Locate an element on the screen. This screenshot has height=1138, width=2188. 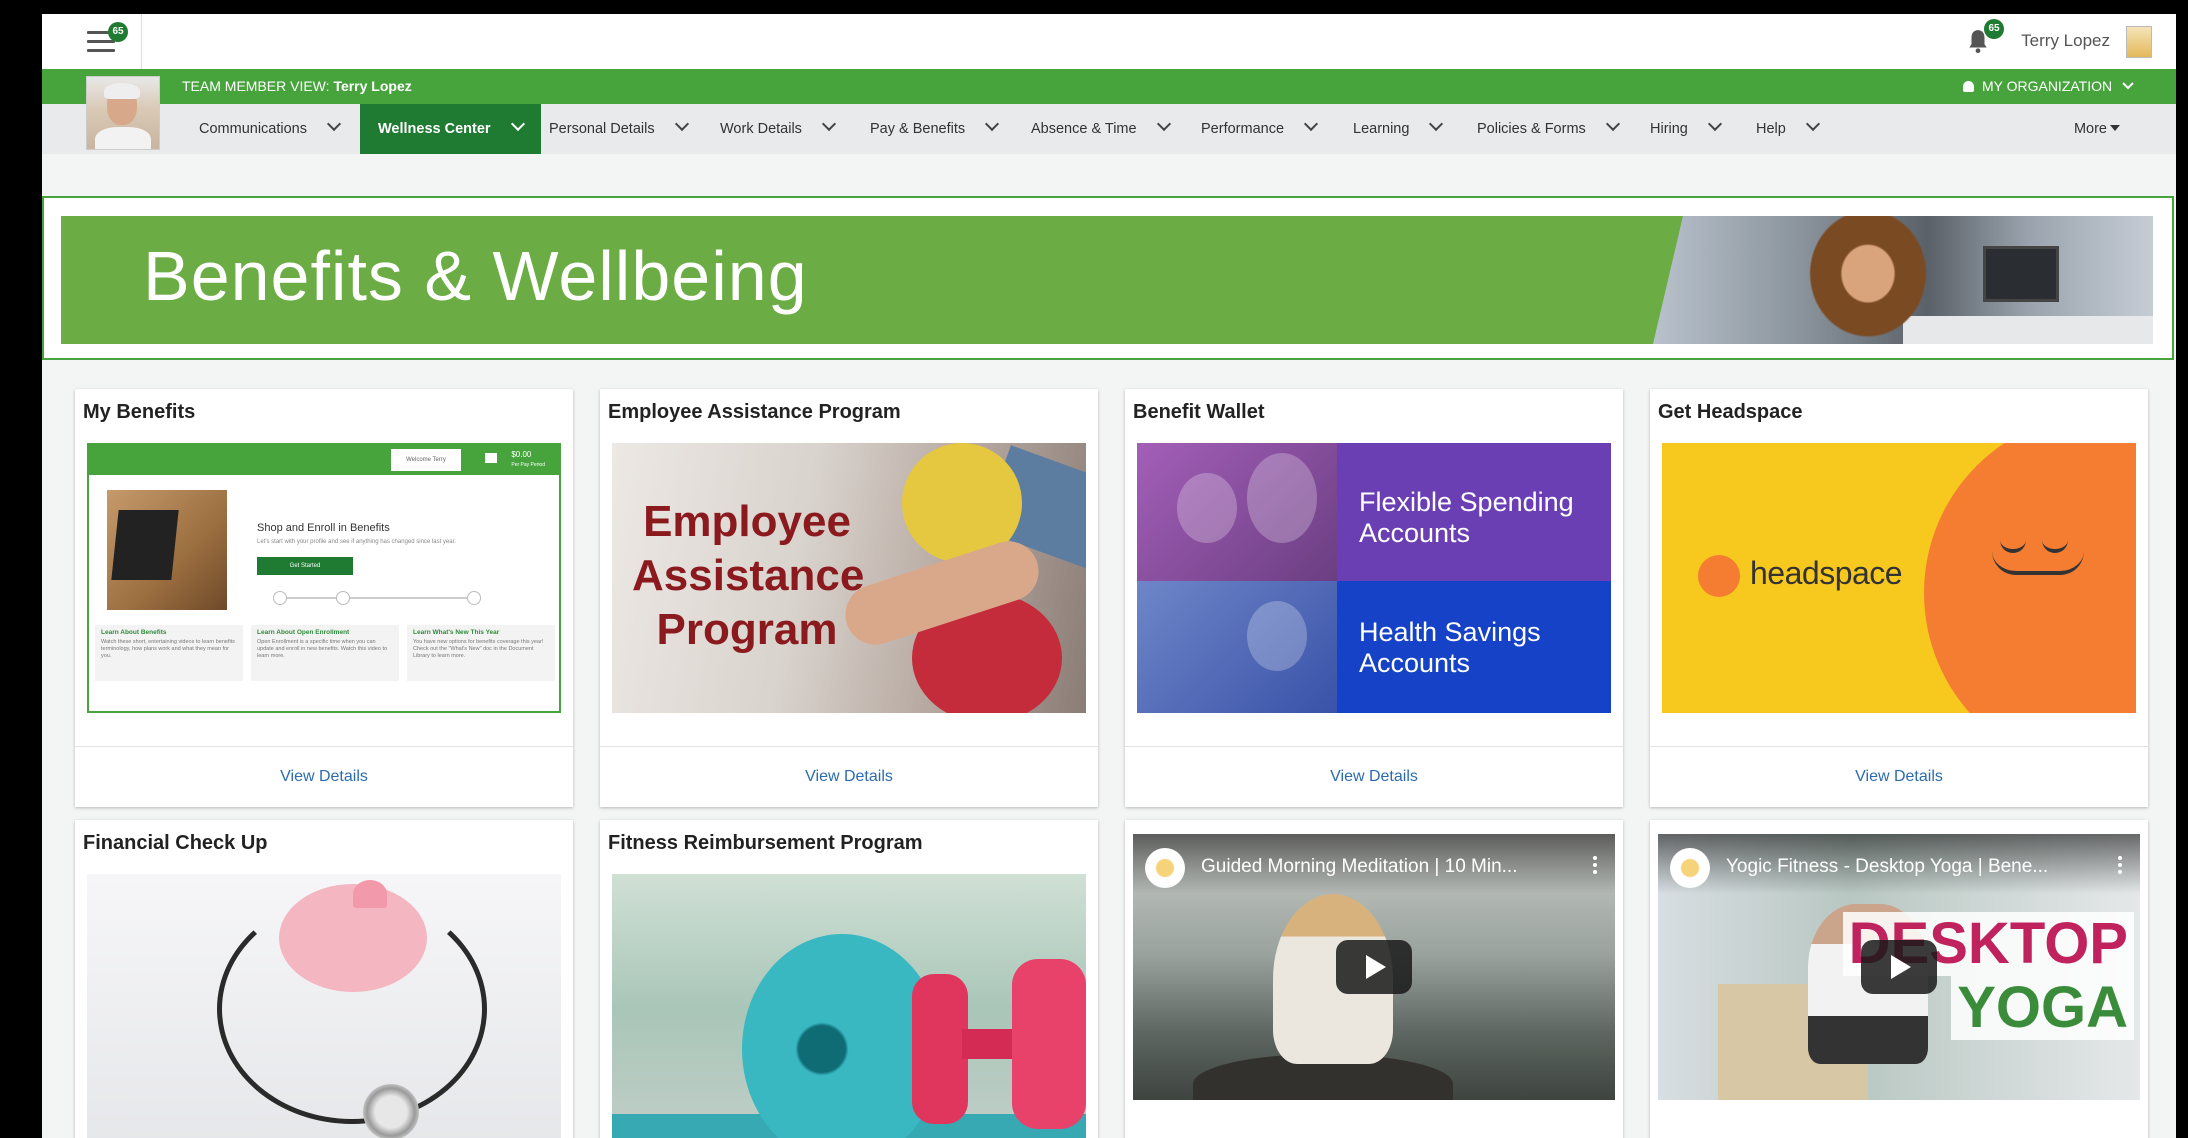
nav-label: Personal Details is located at coordinates (602, 129).